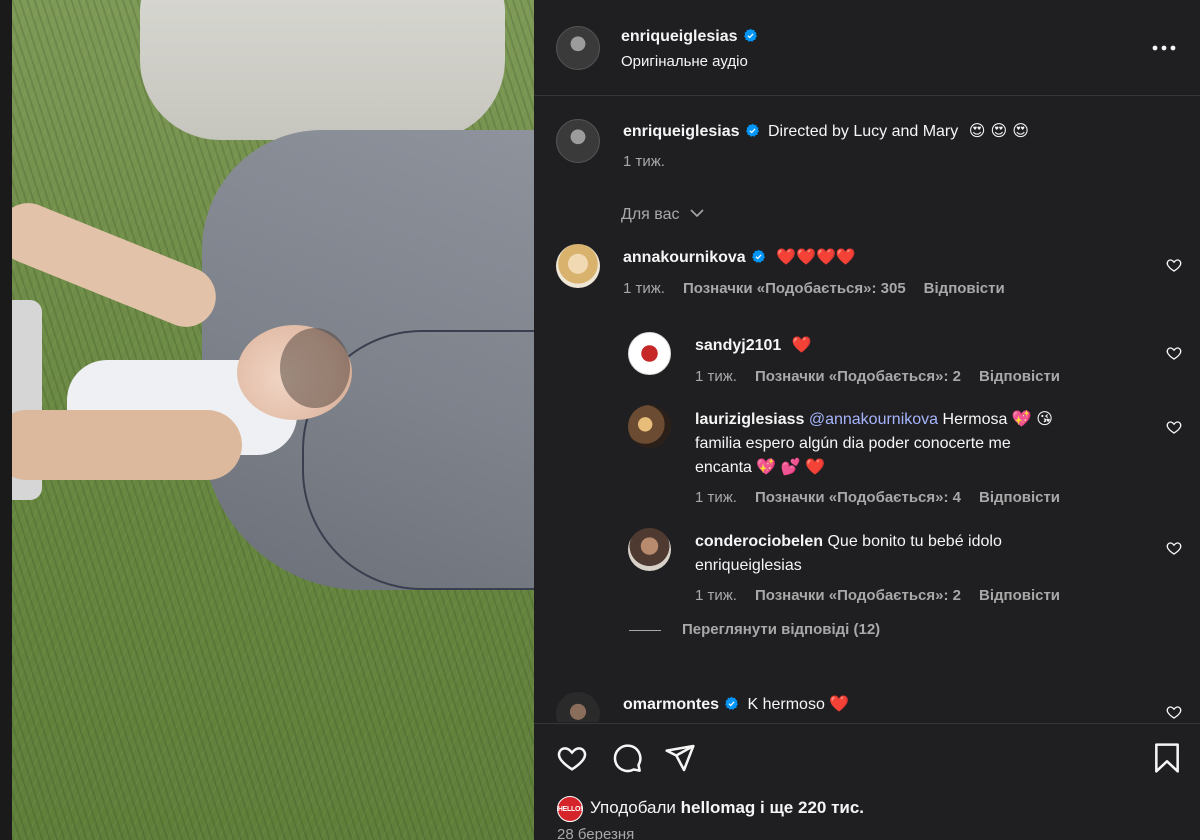 This screenshot has width=1200, height=840. What do you see at coordinates (873, 419) in the screenshot?
I see `comment-mention: @annakournikova` at bounding box center [873, 419].